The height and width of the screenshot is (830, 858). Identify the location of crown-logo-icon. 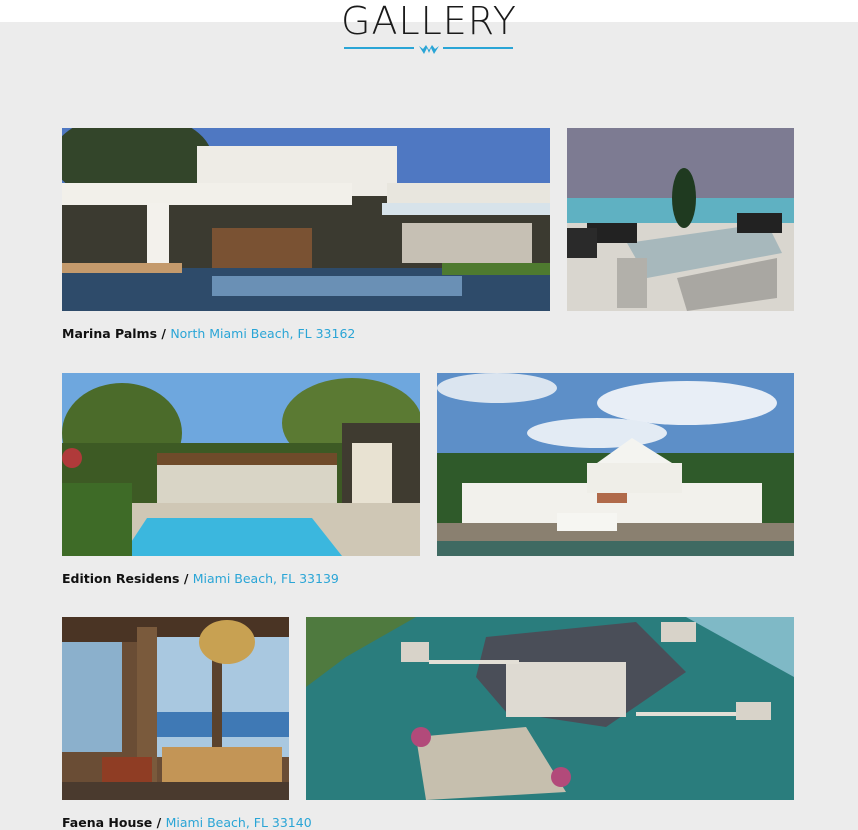
(429, 49).